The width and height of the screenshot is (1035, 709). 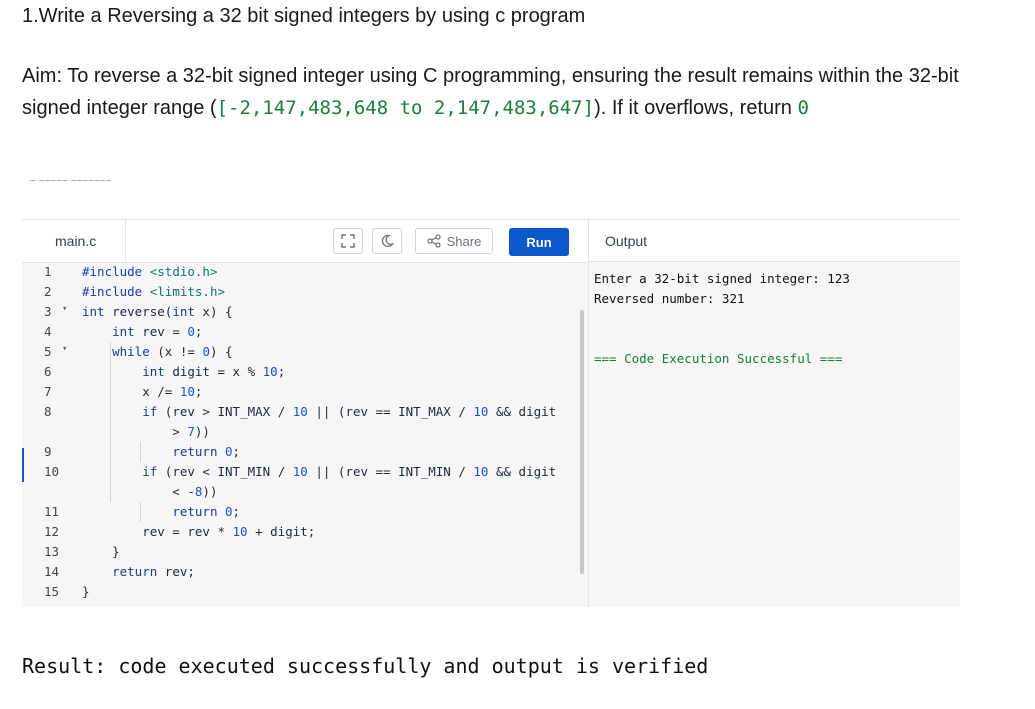 I want to click on fullscreen-button, so click(x=348, y=241).